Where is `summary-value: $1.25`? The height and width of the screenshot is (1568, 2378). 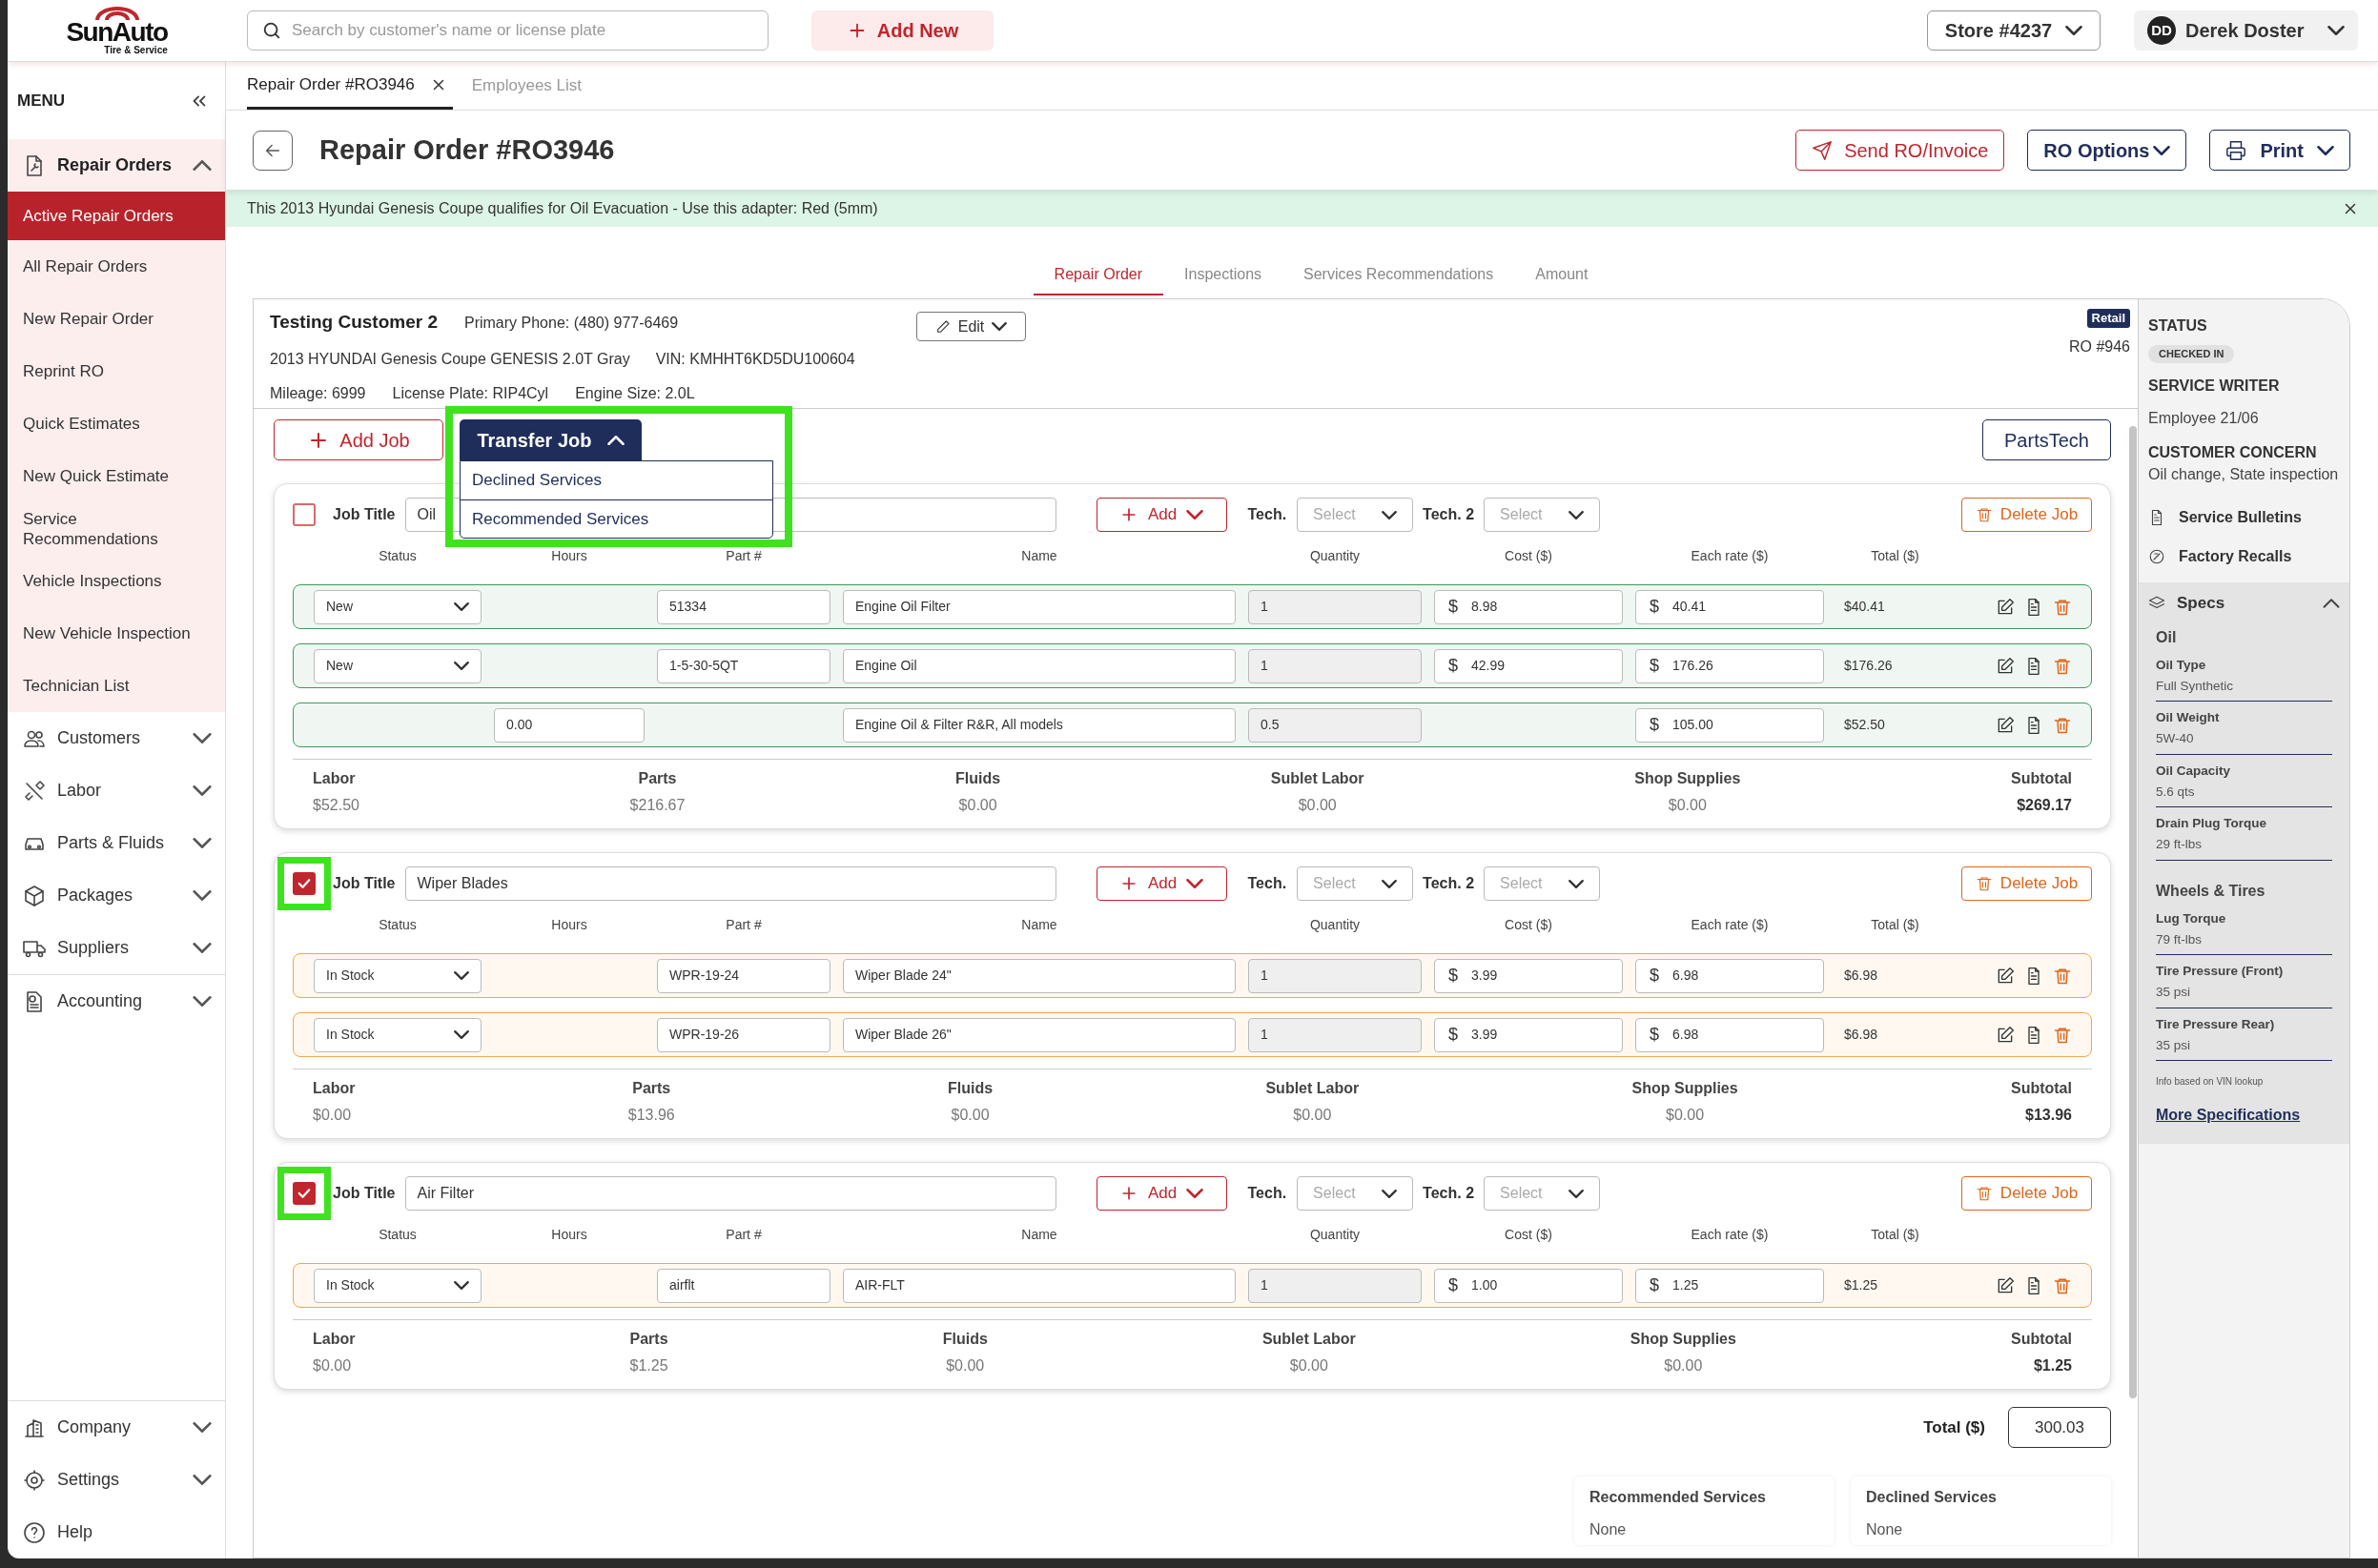
summary-value: $1.25 is located at coordinates (2052, 1365).